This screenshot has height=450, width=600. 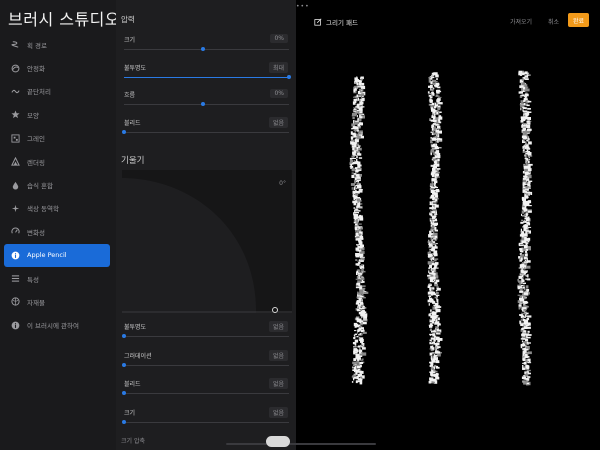 What do you see at coordinates (36, 69) in the screenshot?
I see `sidebar-item-label: 안정화` at bounding box center [36, 69].